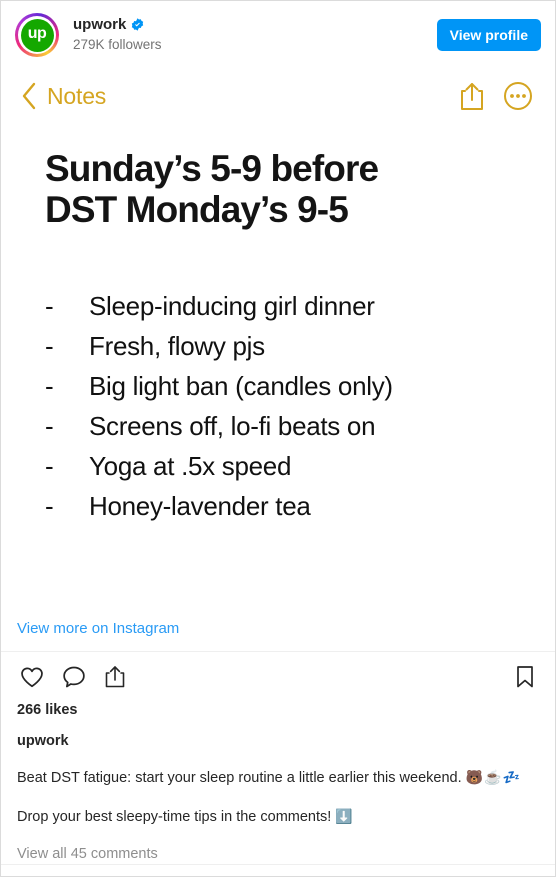 This screenshot has width=556, height=877. I want to click on note-list-item: - Honey-lavender tea, so click(283, 506).